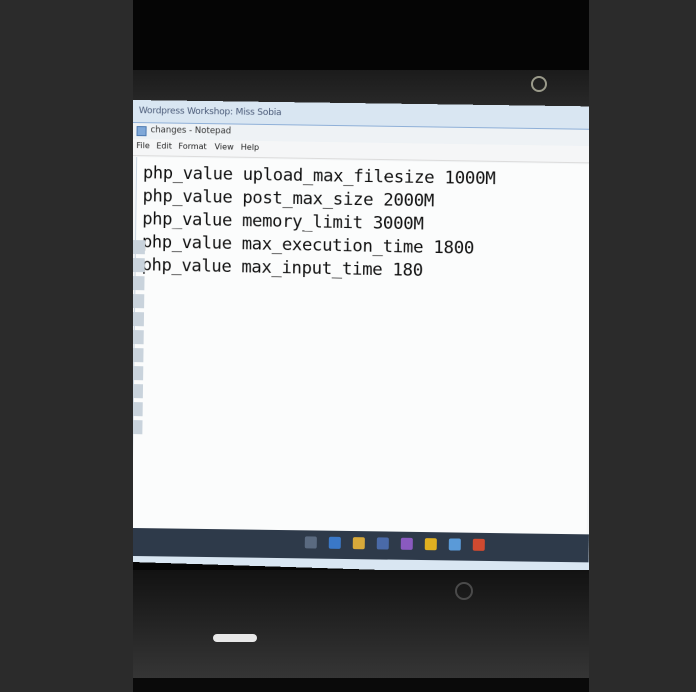 This screenshot has width=696, height=692. What do you see at coordinates (224, 146) in the screenshot?
I see `menu-view: View` at bounding box center [224, 146].